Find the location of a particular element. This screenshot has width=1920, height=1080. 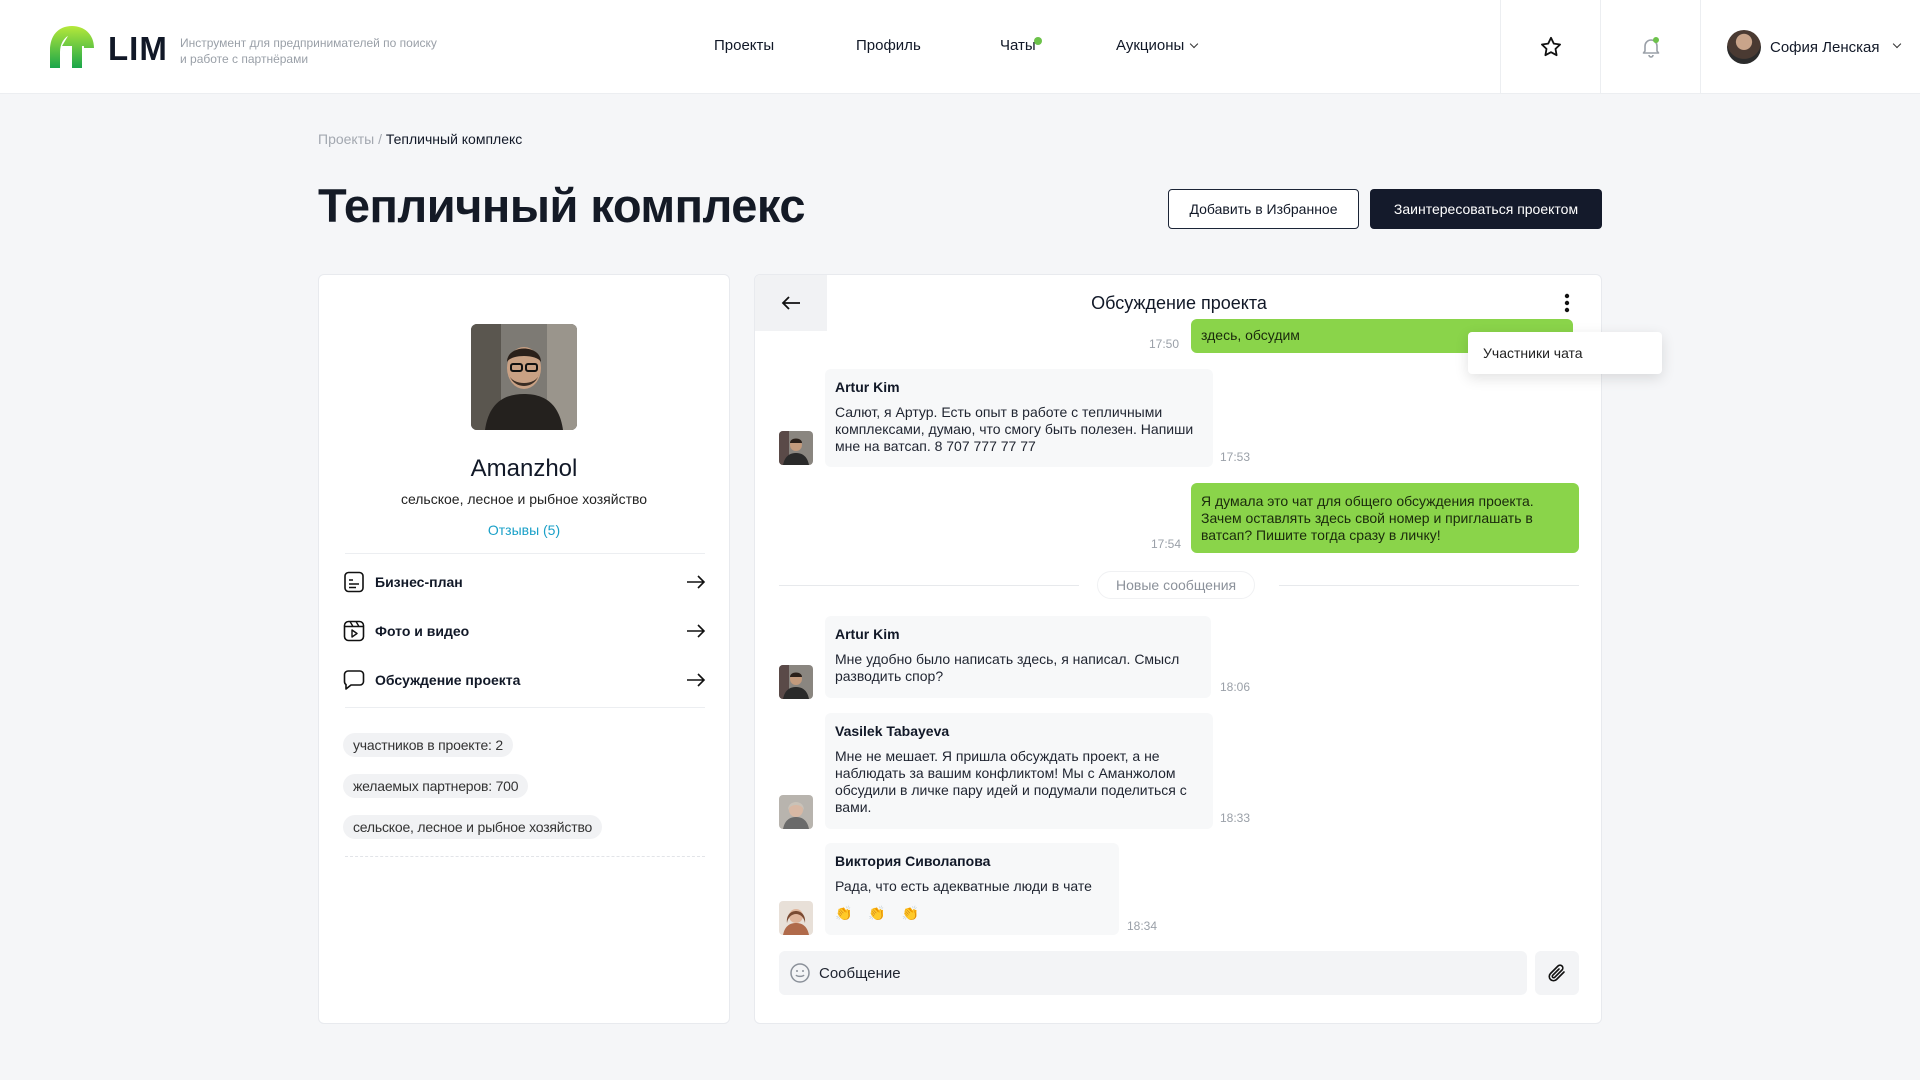

nav-chats-label: Чаты is located at coordinates (1018, 45).